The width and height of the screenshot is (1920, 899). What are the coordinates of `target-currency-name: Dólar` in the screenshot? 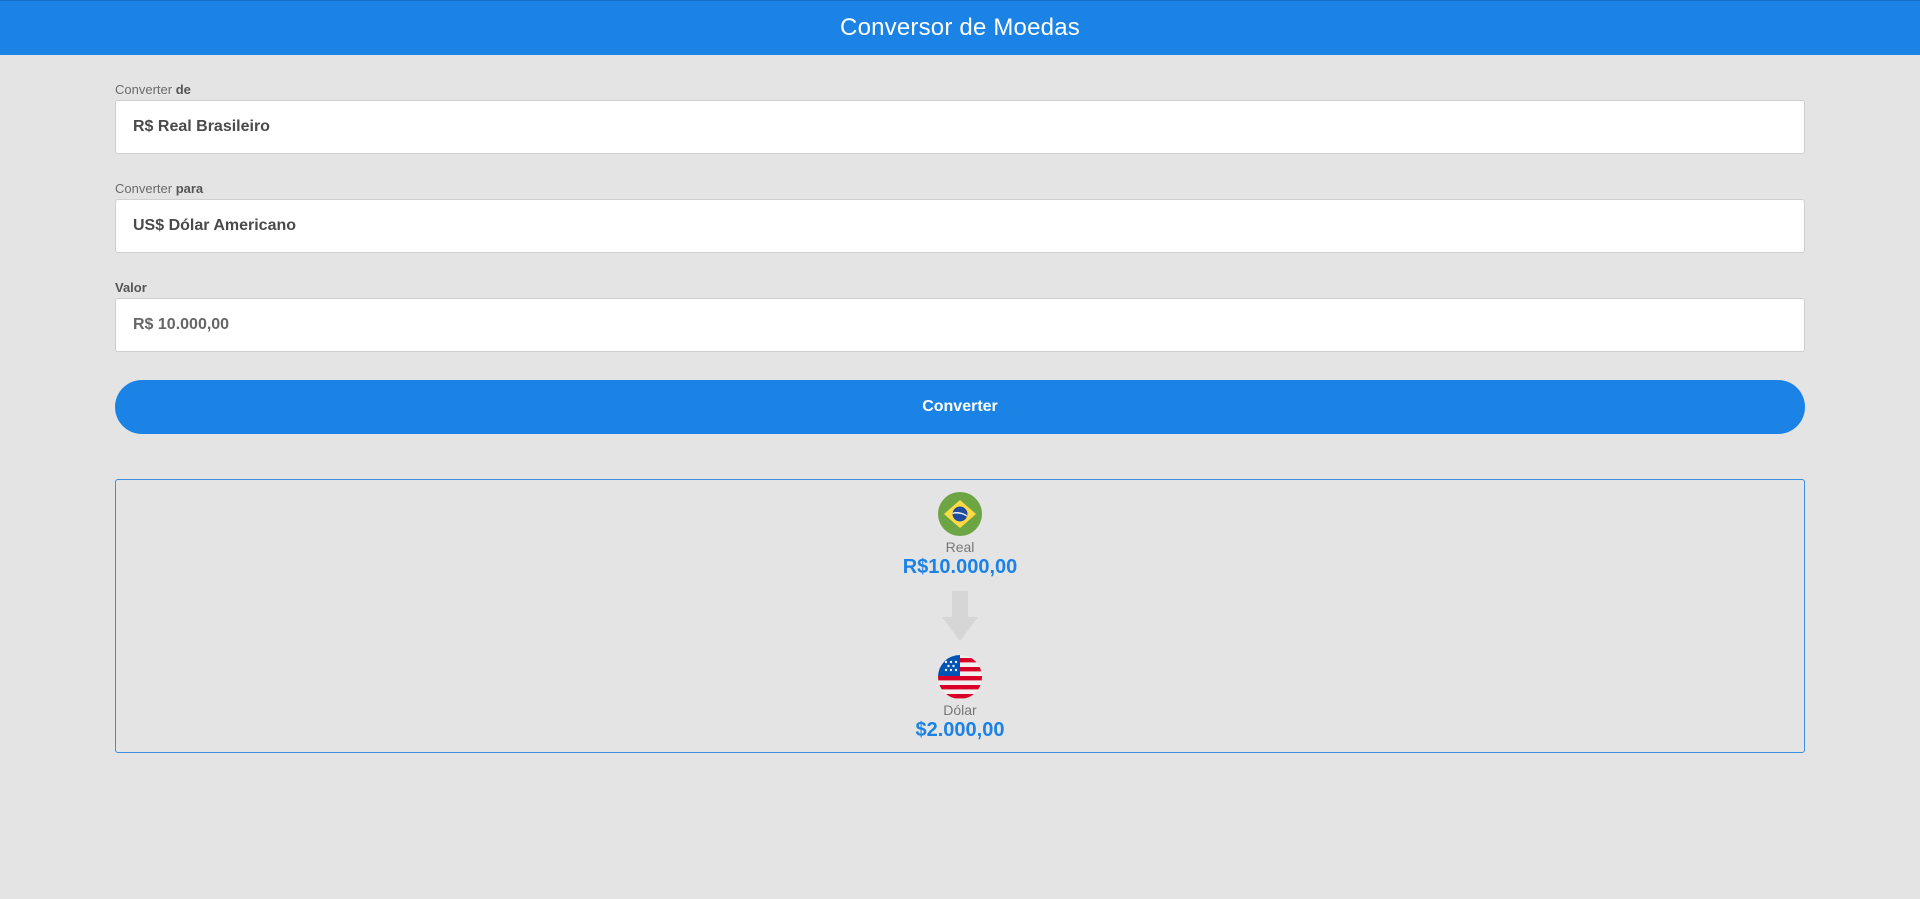 It's located at (960, 710).